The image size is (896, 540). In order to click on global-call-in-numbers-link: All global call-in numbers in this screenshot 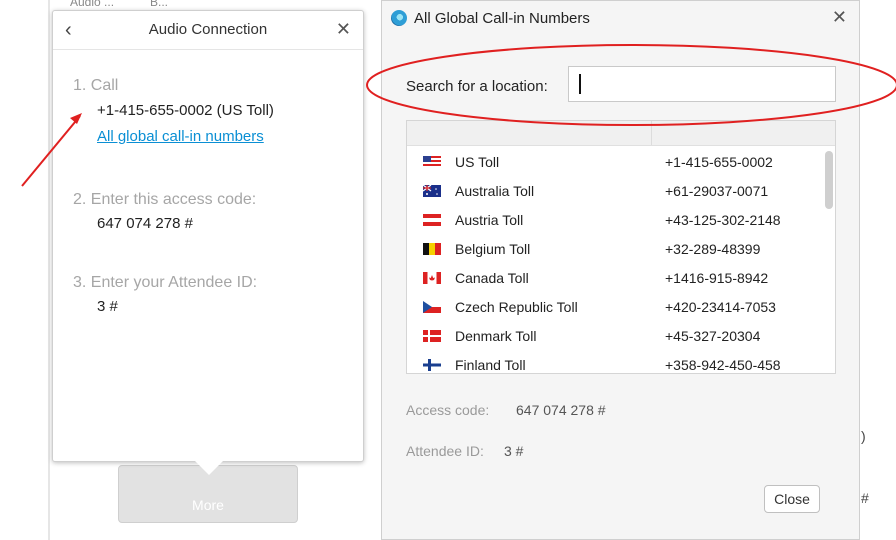, I will do `click(180, 136)`.